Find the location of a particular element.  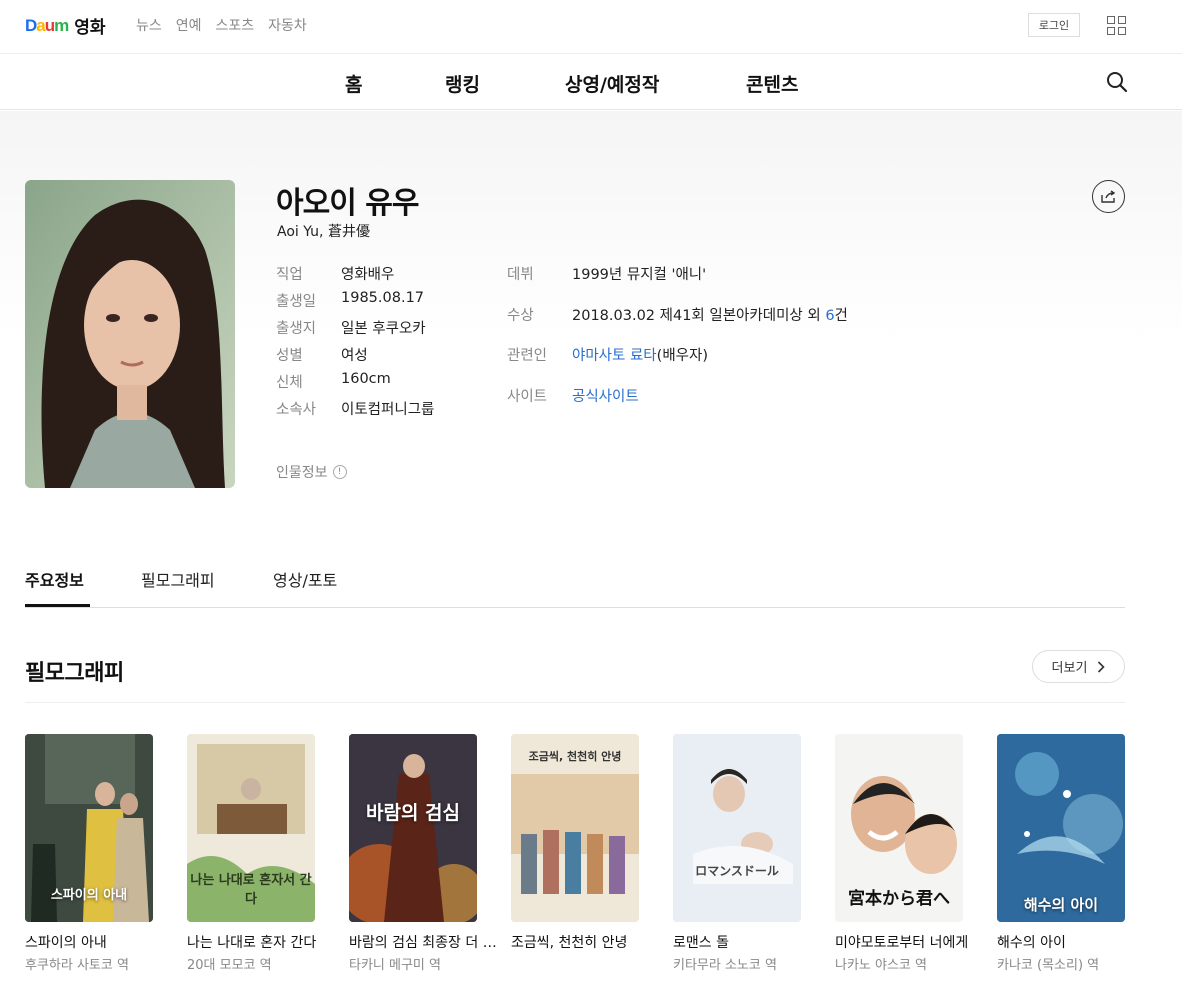

award-suffix: 건 is located at coordinates (841, 316).